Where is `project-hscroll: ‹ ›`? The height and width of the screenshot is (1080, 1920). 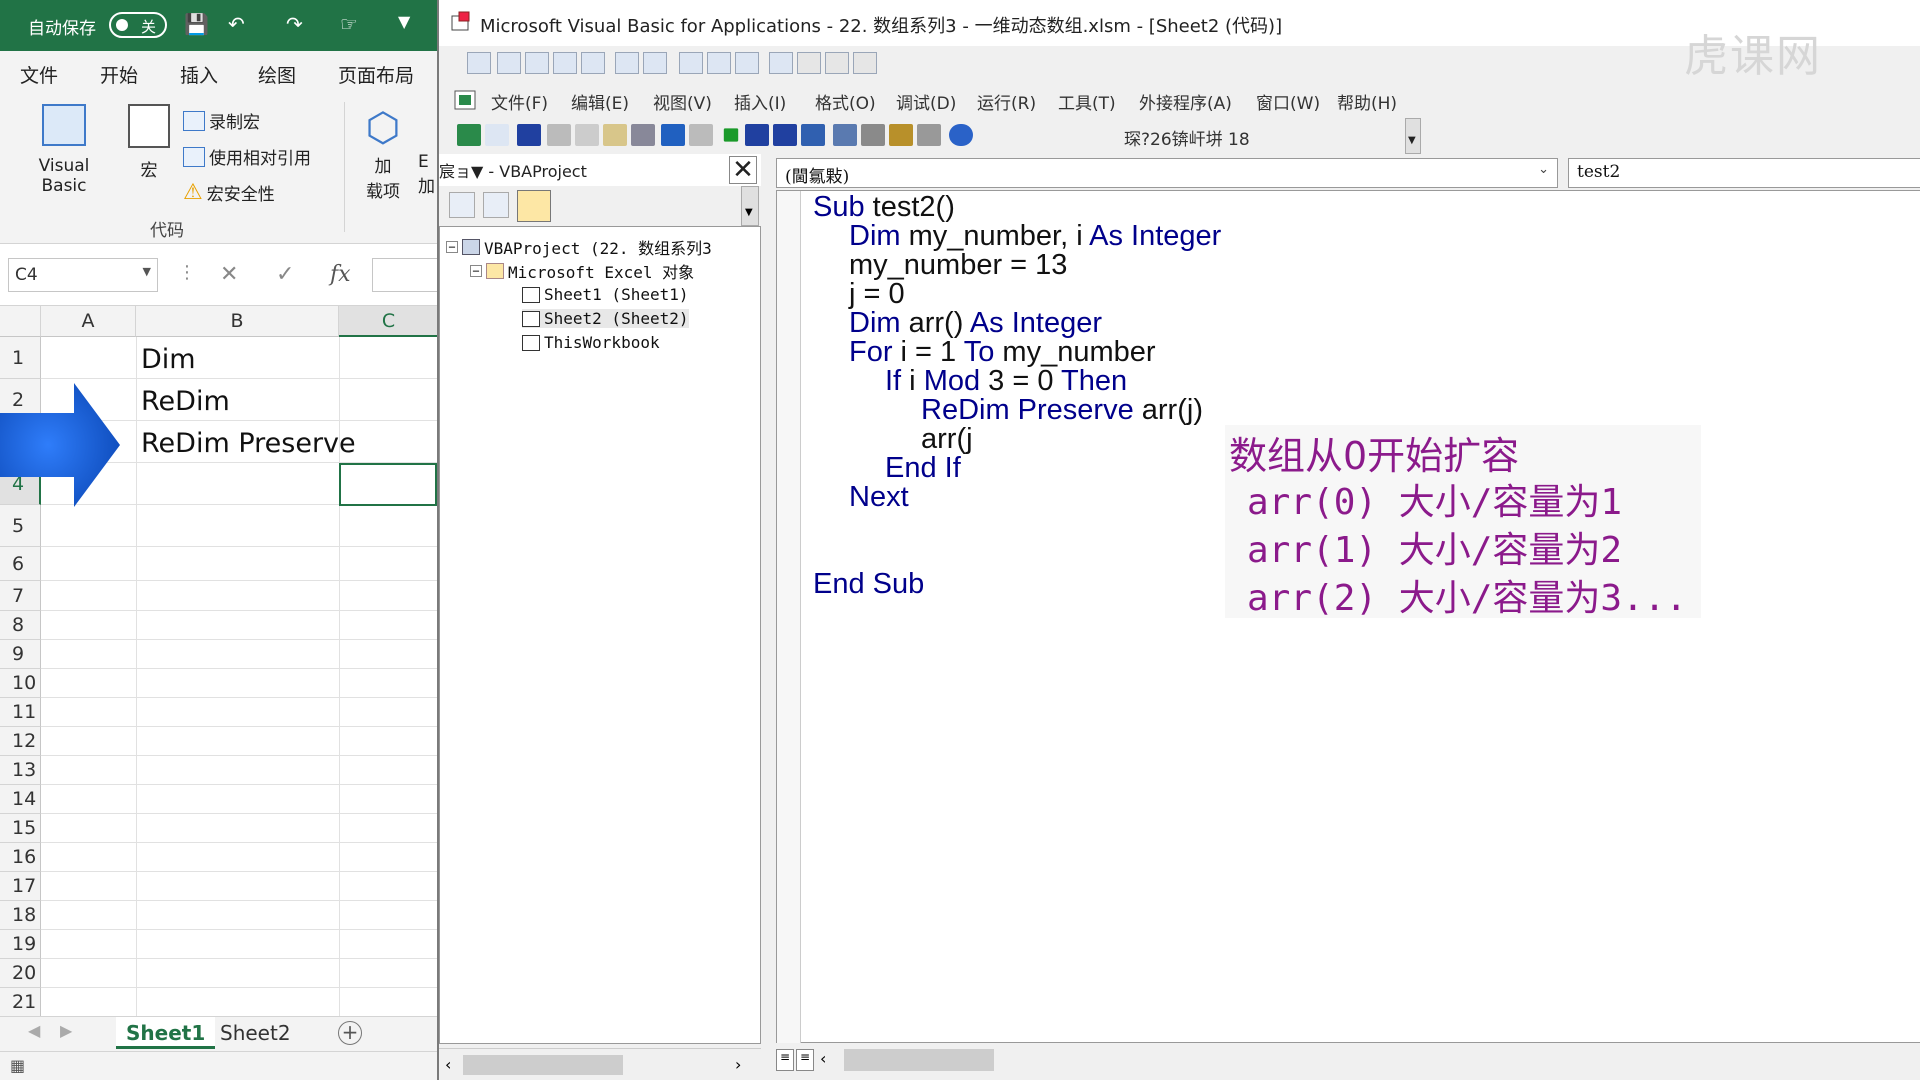 project-hscroll: ‹ › is located at coordinates (600, 1064).